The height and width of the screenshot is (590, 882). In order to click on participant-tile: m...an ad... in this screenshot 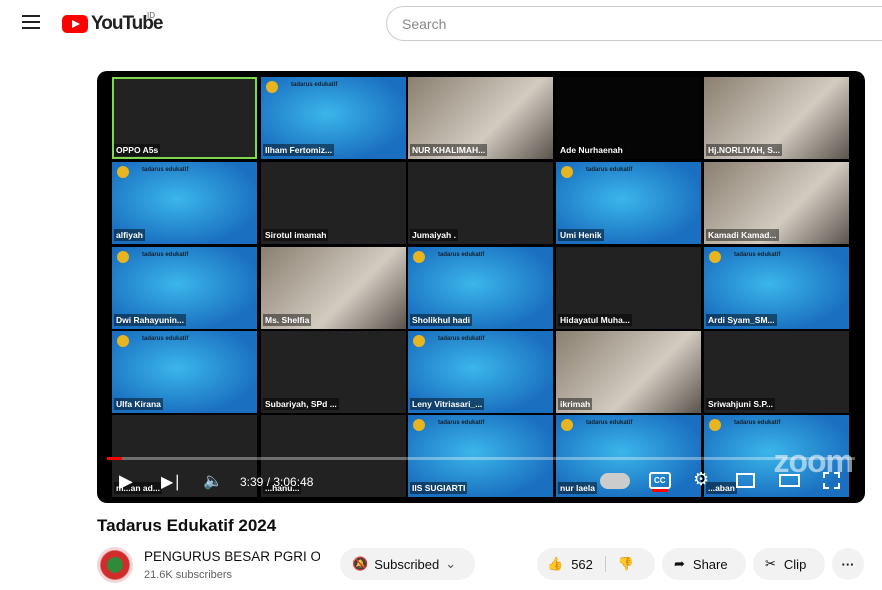, I will do `click(184, 456)`.